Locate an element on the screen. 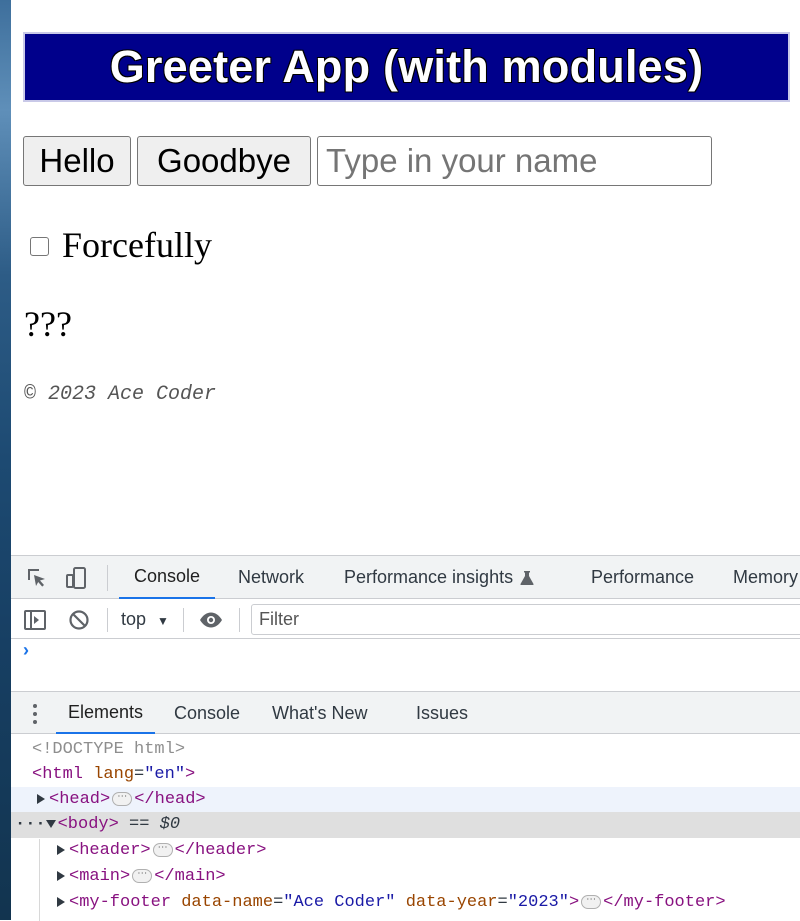 The image size is (800, 921). dom-body-line: ··· <body> == $0 is located at coordinates (405, 825).